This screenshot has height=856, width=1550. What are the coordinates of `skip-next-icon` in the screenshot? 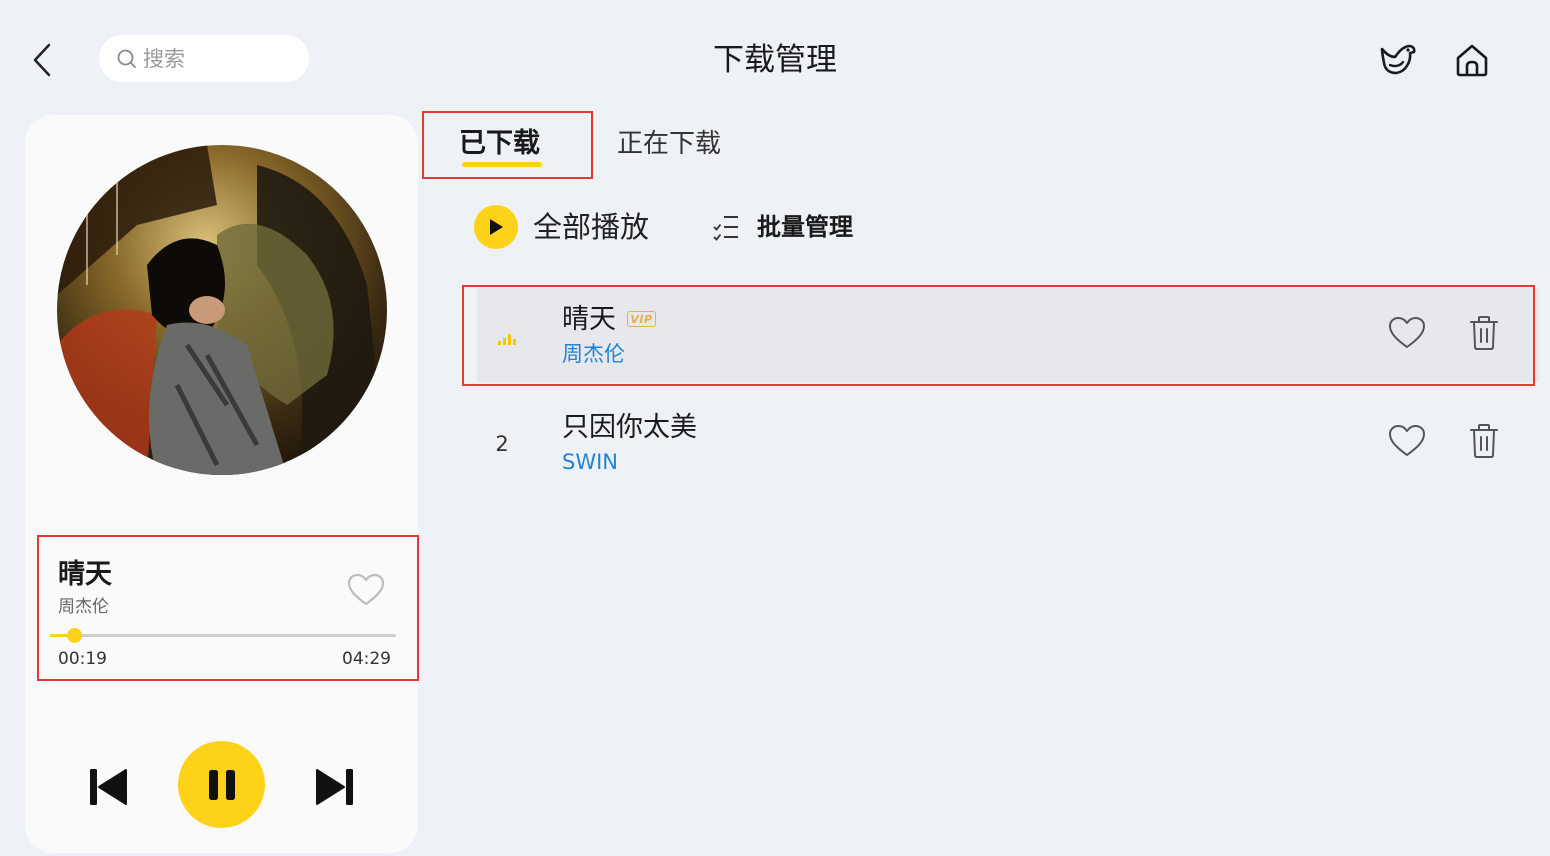 It's located at (334, 787).